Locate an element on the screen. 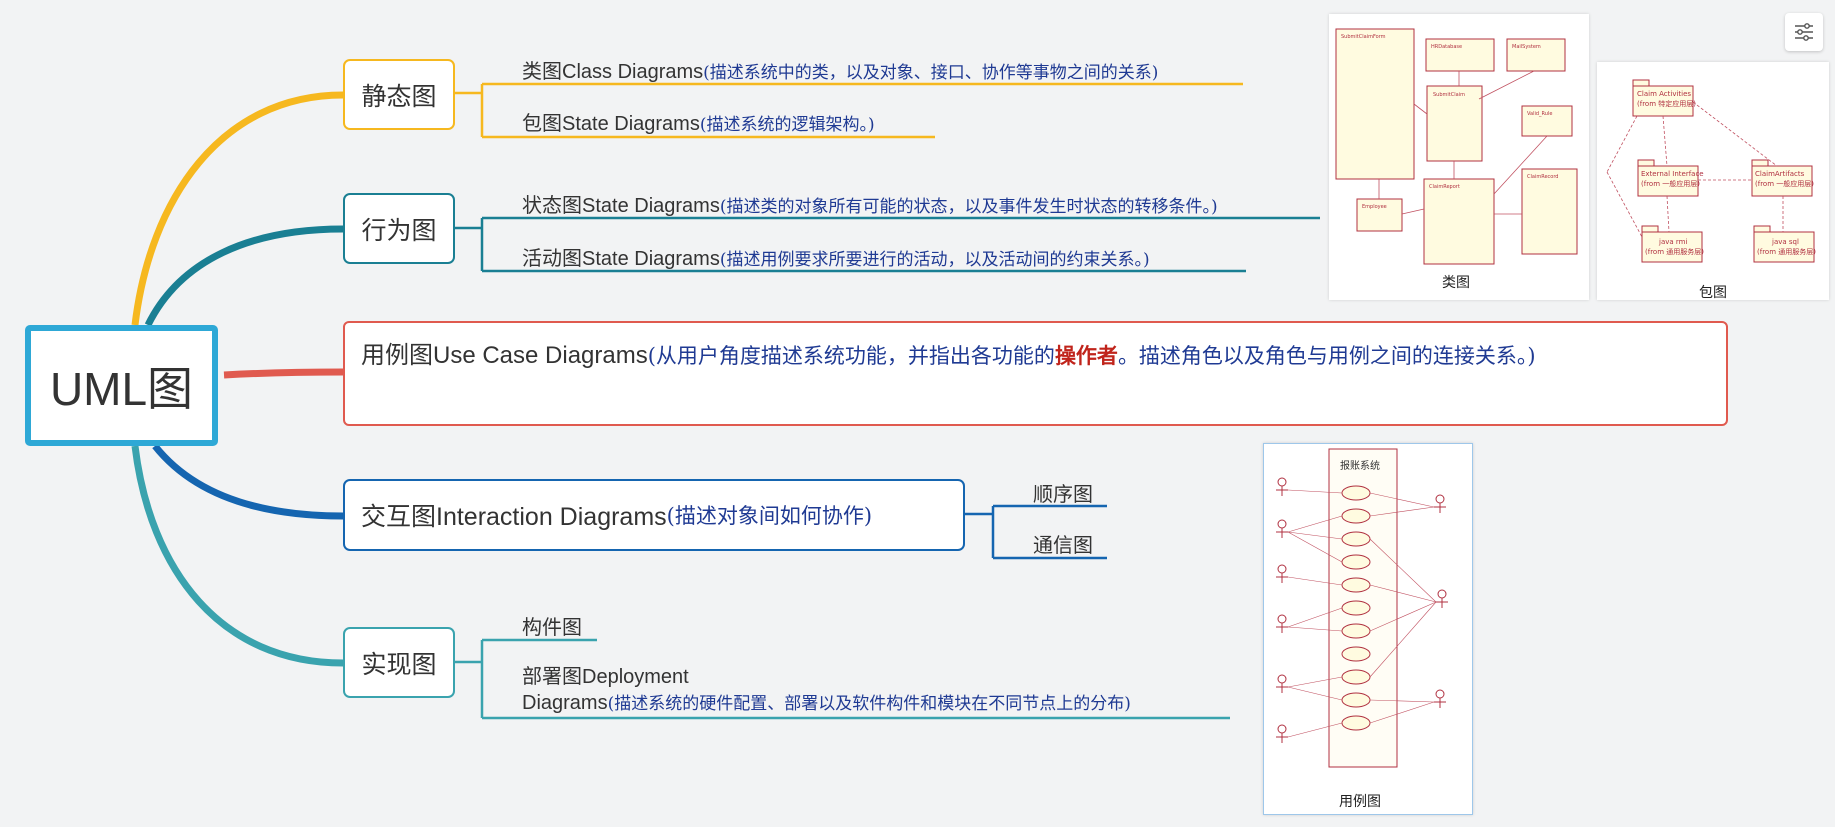 Image resolution: width=1835 pixels, height=827 pixels. package-name: Claim Activities is located at coordinates (1664, 94).